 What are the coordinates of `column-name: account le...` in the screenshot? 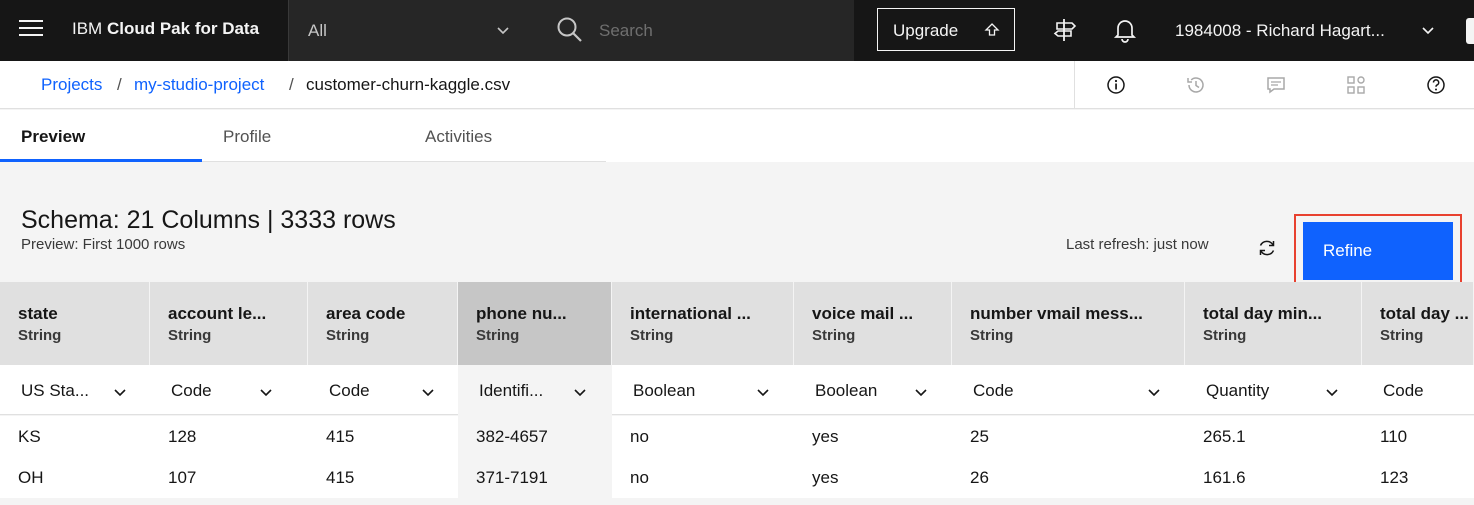 It's located at (217, 313).